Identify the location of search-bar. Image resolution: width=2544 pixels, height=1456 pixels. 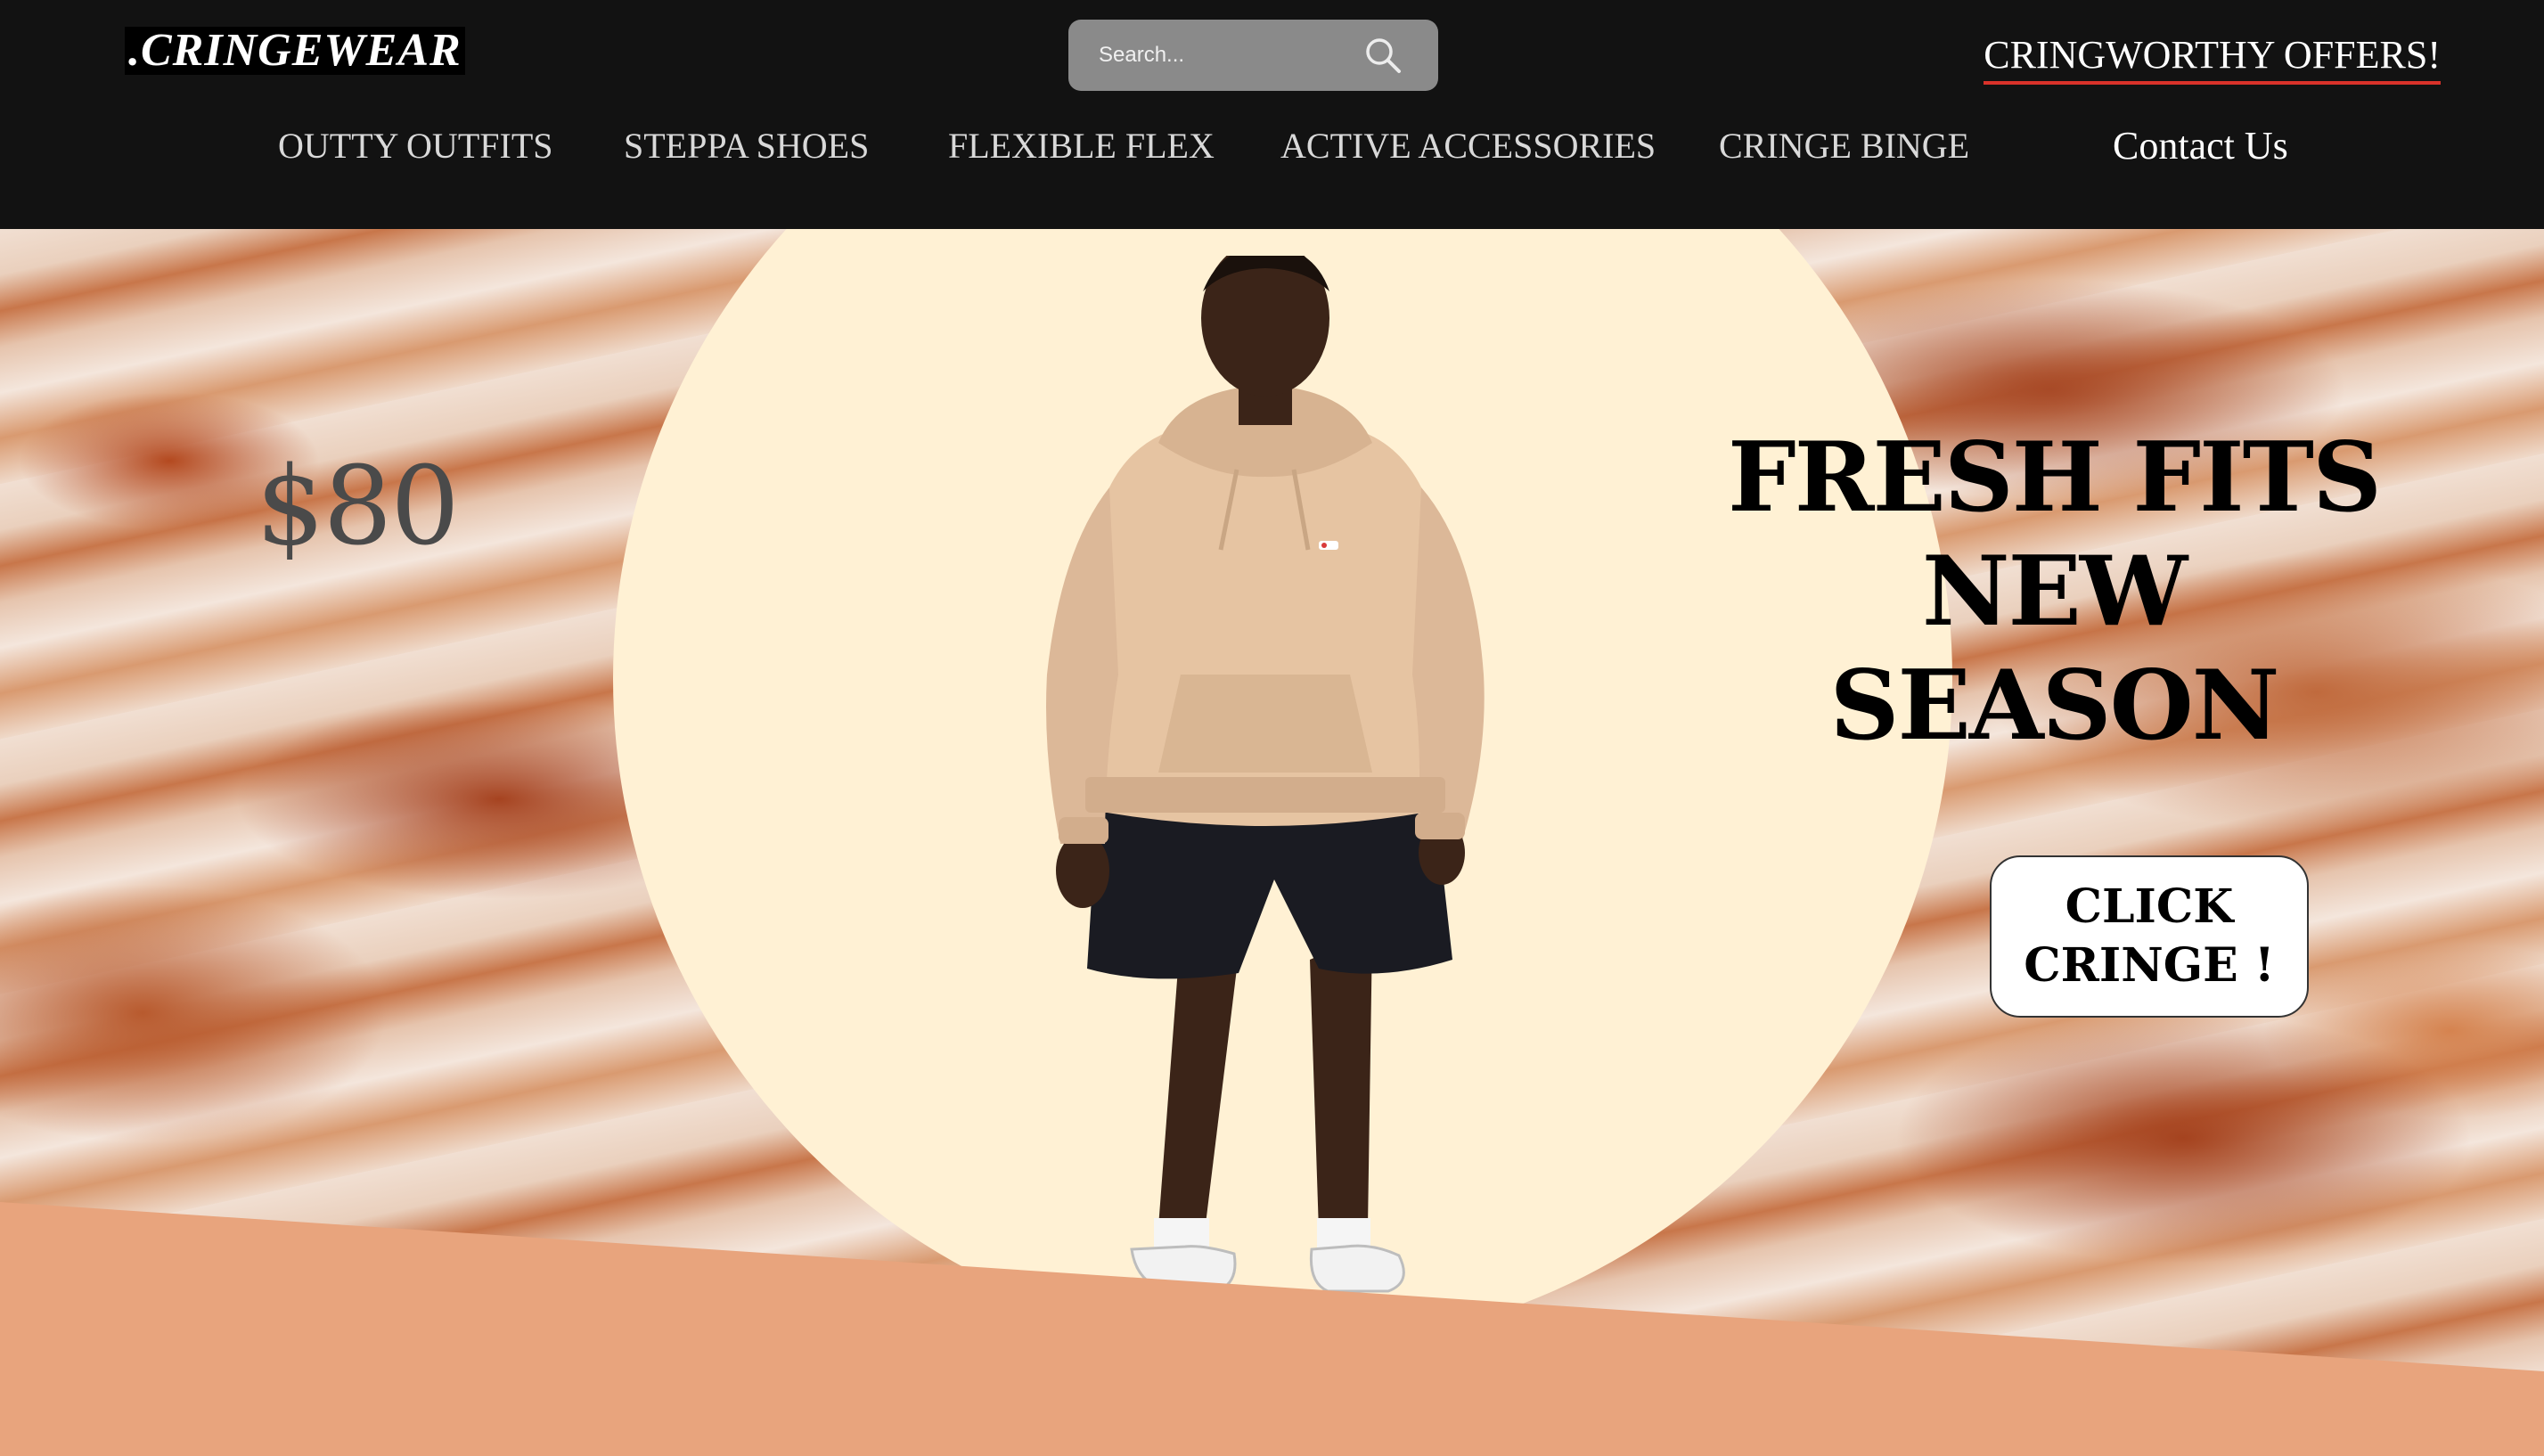
(1253, 56).